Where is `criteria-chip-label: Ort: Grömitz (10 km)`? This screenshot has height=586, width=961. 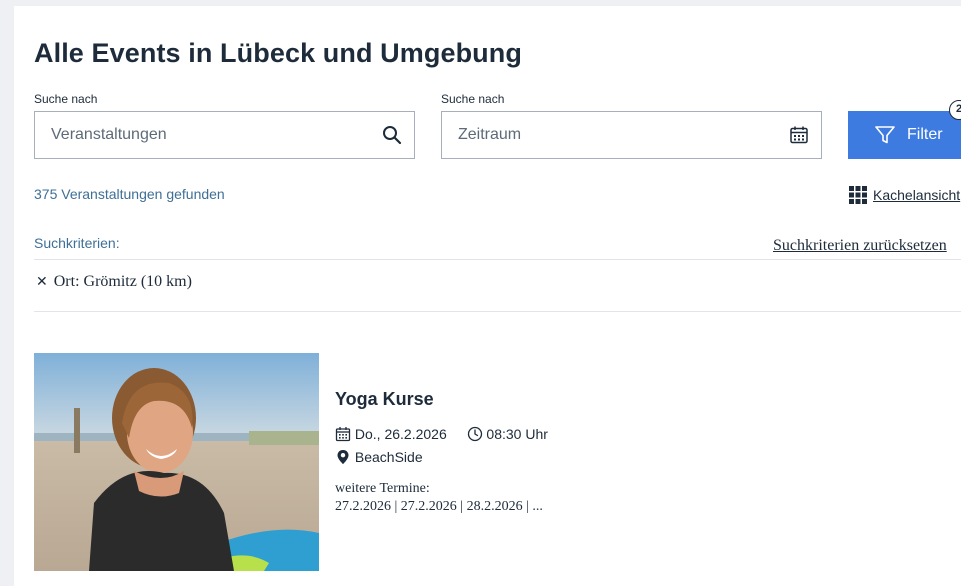
criteria-chip-label: Ort: Grömitz (10 km) is located at coordinates (122, 281).